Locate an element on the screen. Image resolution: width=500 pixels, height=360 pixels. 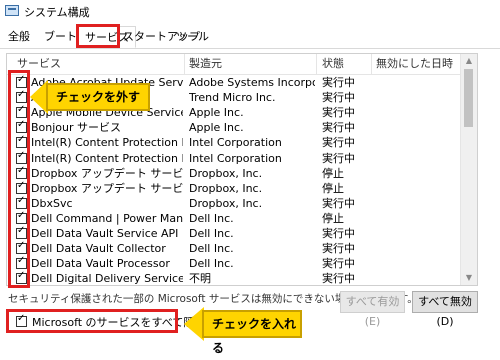
column-header-disabled-date: 無効にした日時 is located at coordinates (414, 64).